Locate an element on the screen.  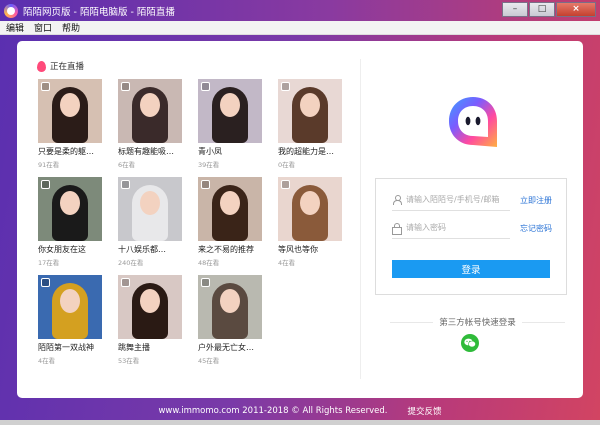
feedback-link: 提交反馈 is located at coordinates (425, 411).